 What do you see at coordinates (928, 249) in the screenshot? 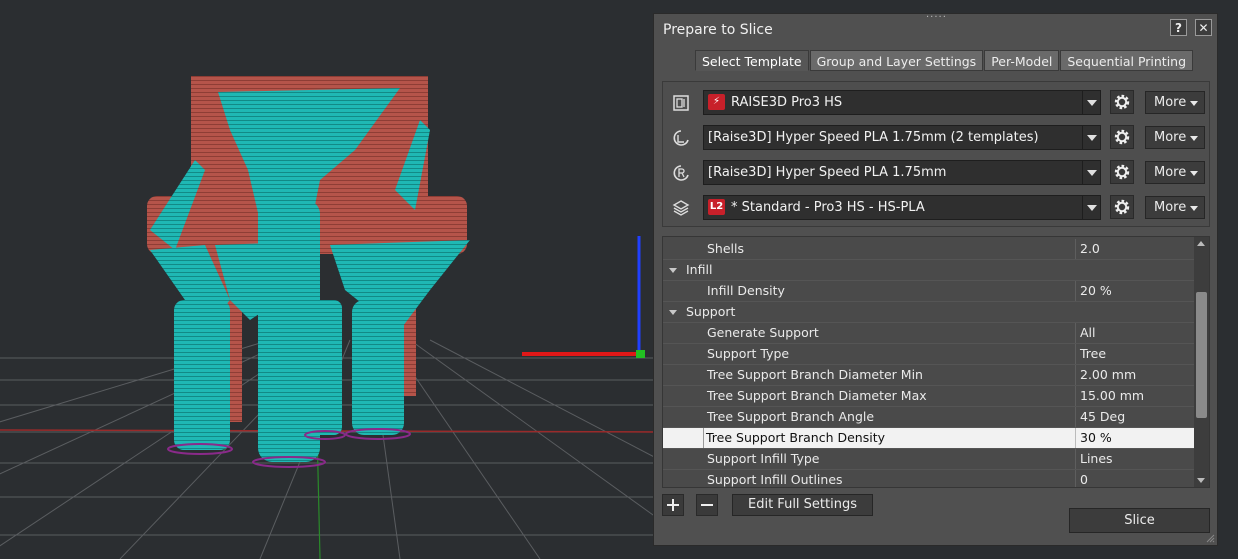
I see `setting-row-shells: Shells 2.0` at bounding box center [928, 249].